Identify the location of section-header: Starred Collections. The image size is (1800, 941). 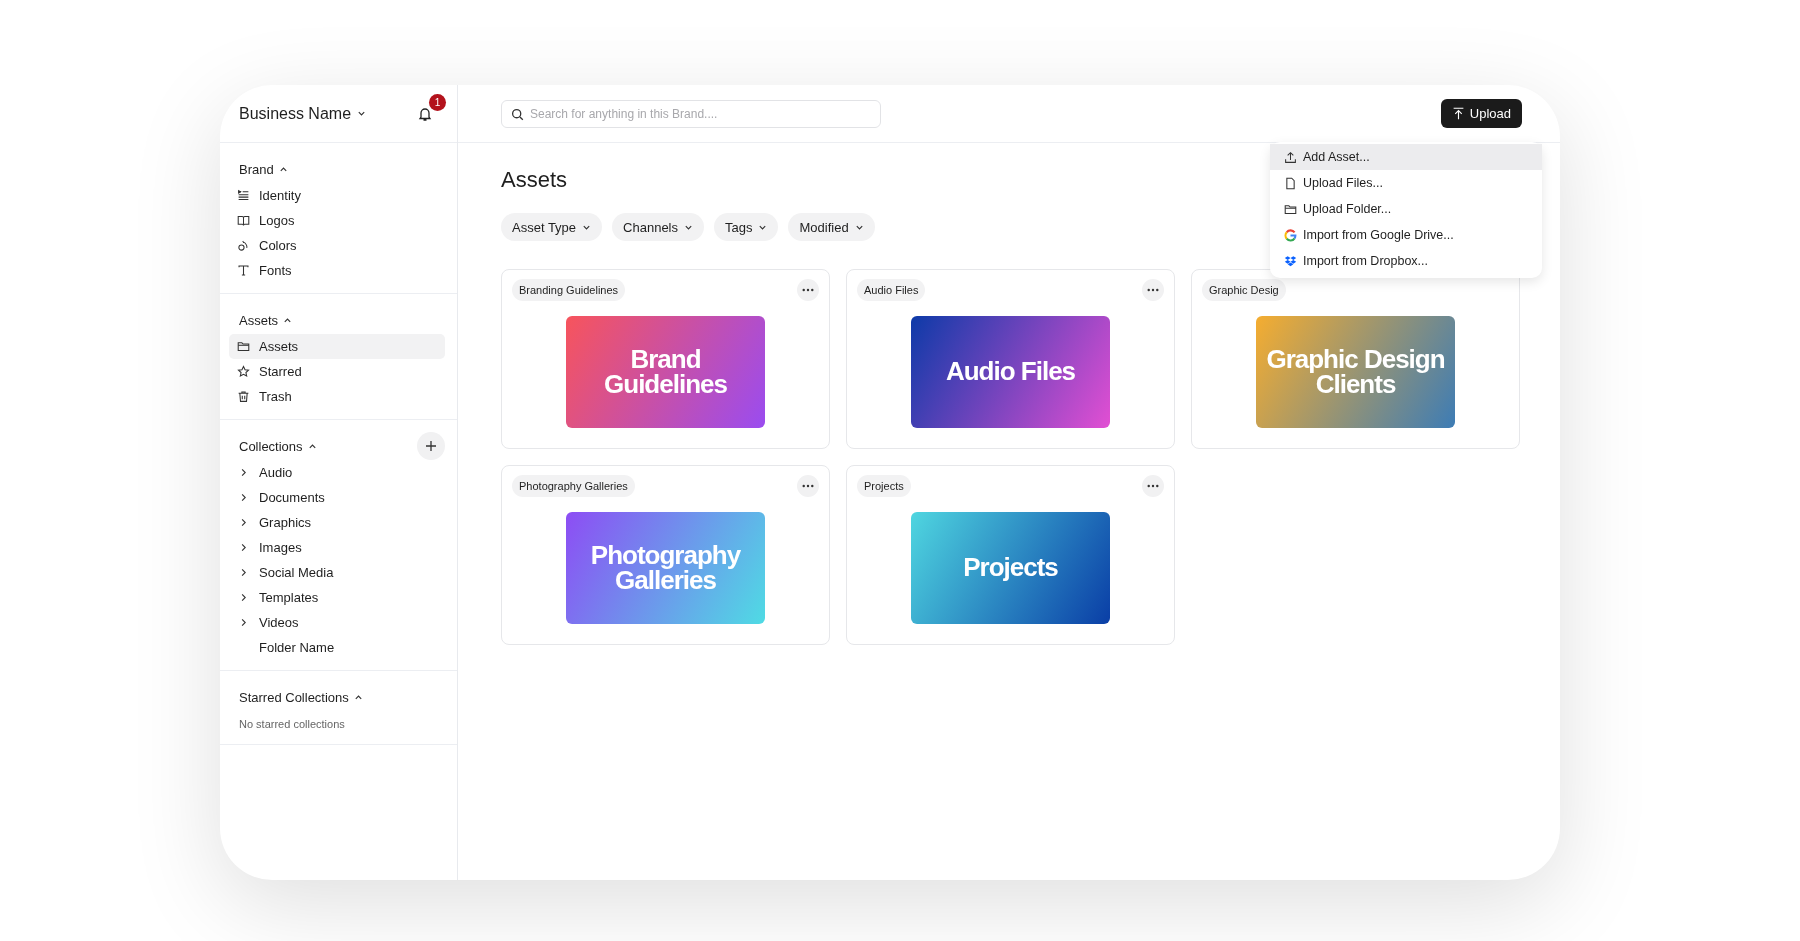
(301, 697).